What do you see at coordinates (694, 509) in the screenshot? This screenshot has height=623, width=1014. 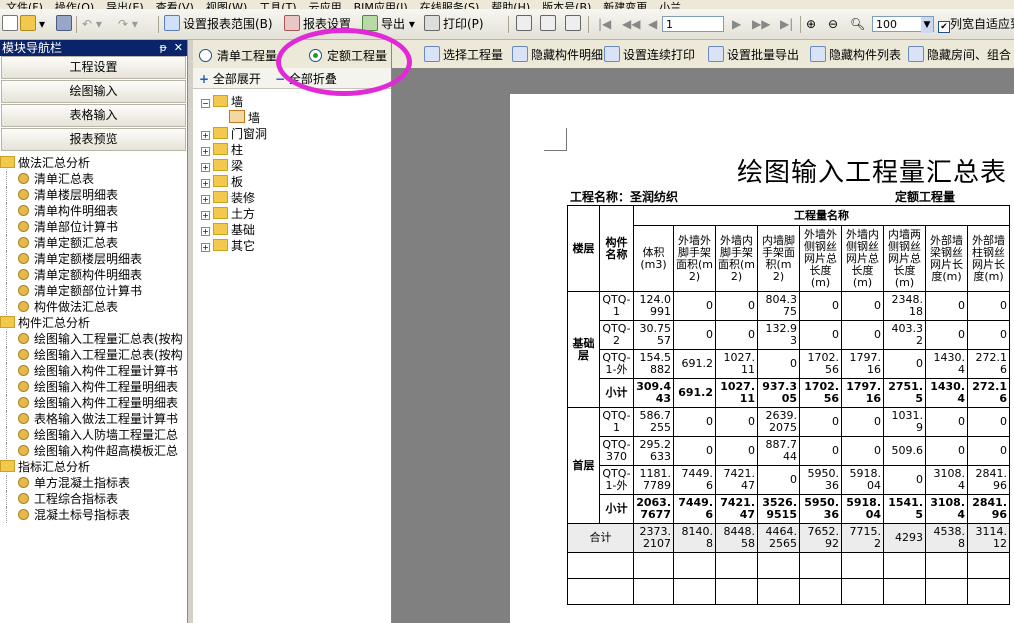 I see `value-cell: 7449.6` at bounding box center [694, 509].